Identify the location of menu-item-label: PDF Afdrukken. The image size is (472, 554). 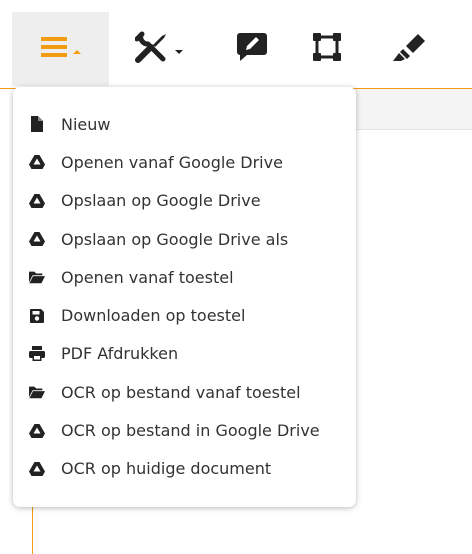
(120, 354).